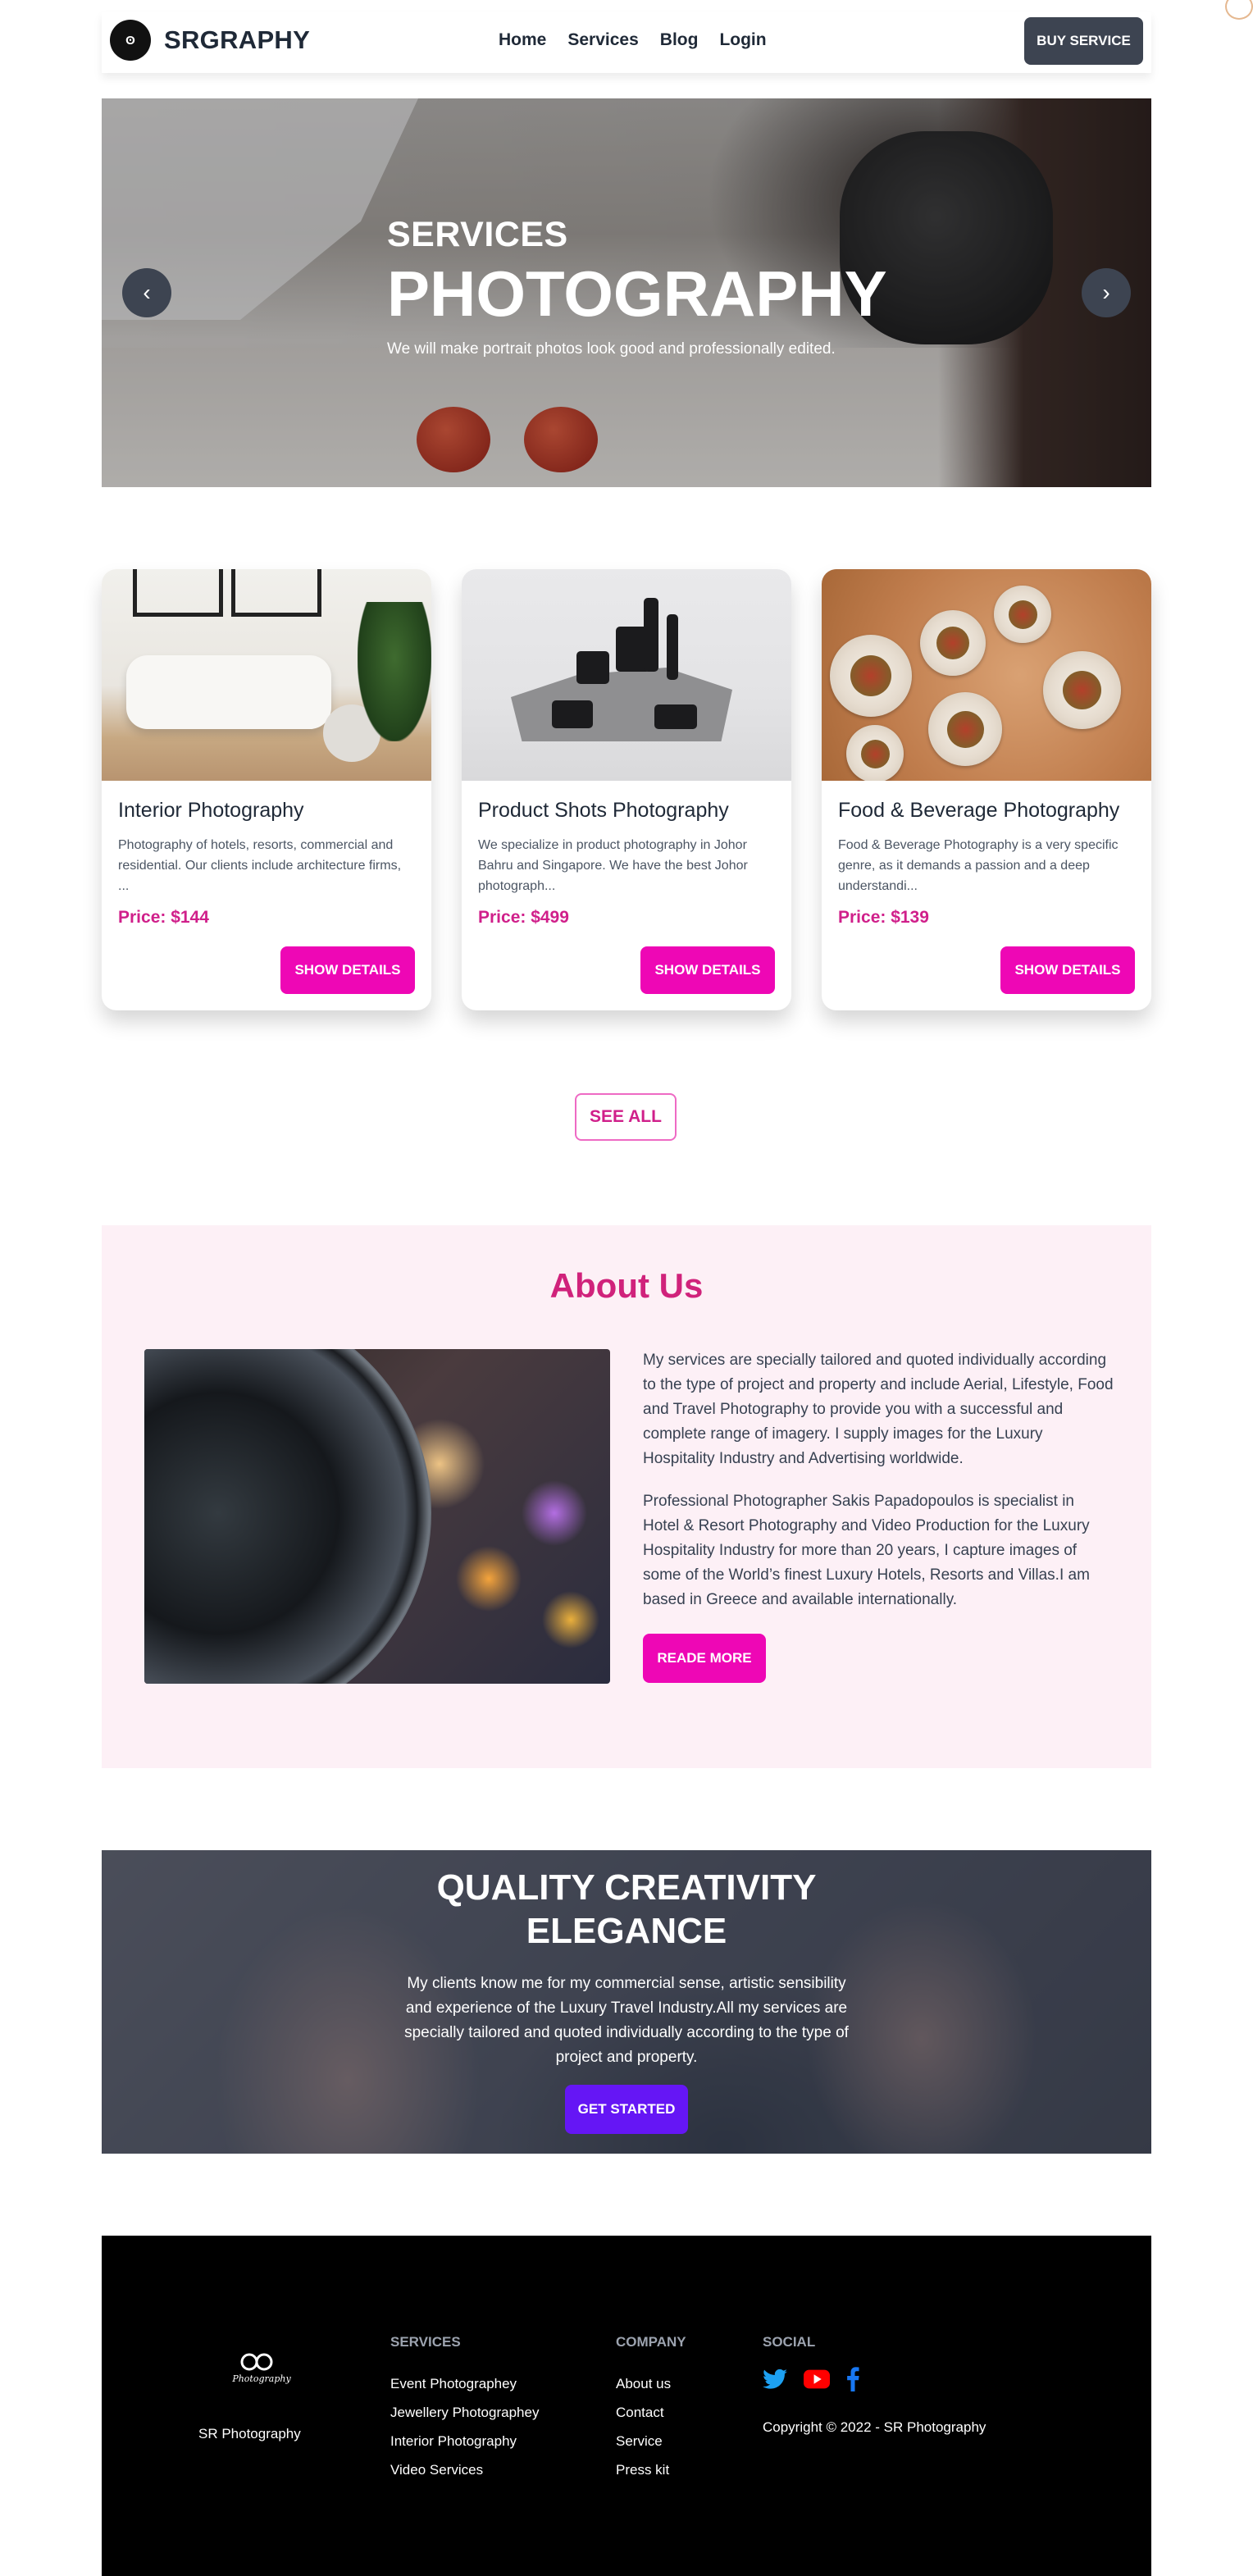 The width and height of the screenshot is (1253, 2576). Describe the element at coordinates (643, 40) in the screenshot. I see `main-menu: Home Services Blog Login` at that location.